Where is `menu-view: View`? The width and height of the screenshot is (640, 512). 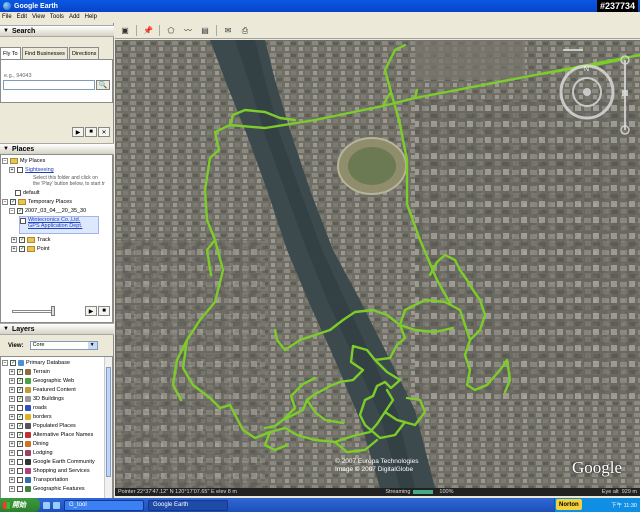
menu-view: View is located at coordinates (38, 17).